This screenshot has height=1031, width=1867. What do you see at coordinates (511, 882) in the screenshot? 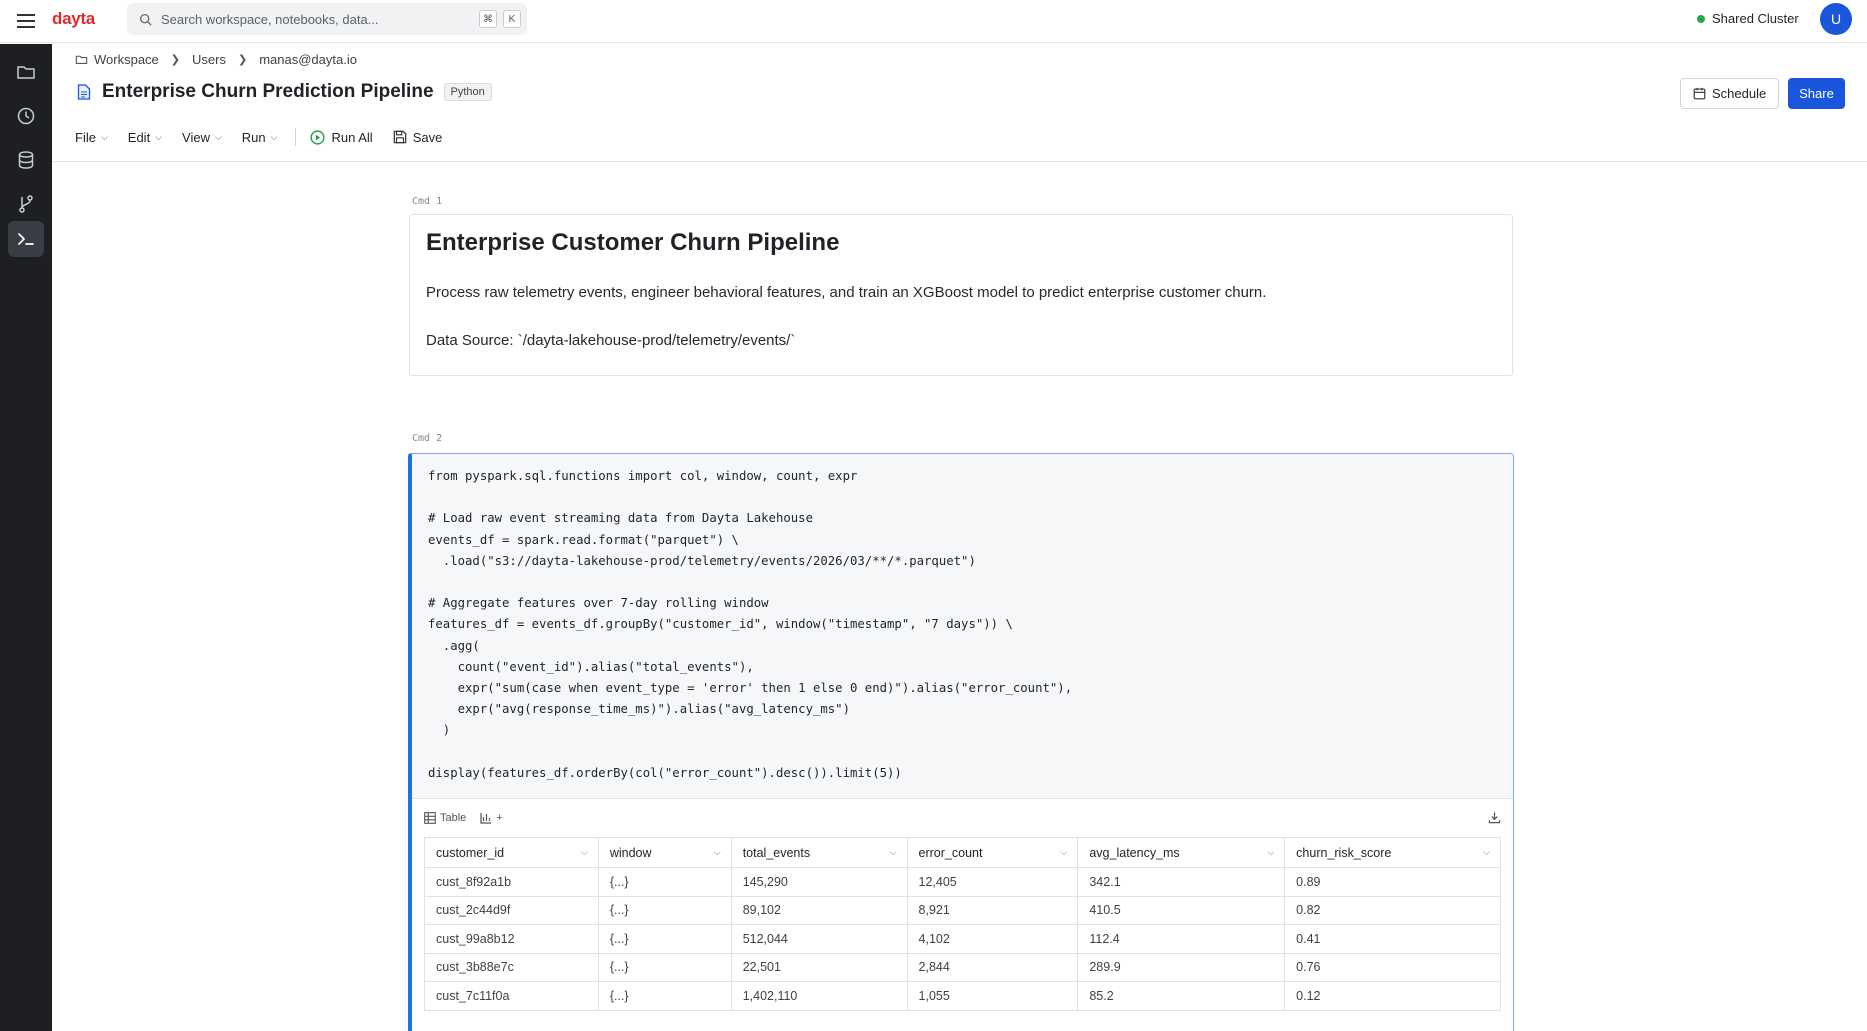
I see `table-cell: cust_8f92a1b` at bounding box center [511, 882].